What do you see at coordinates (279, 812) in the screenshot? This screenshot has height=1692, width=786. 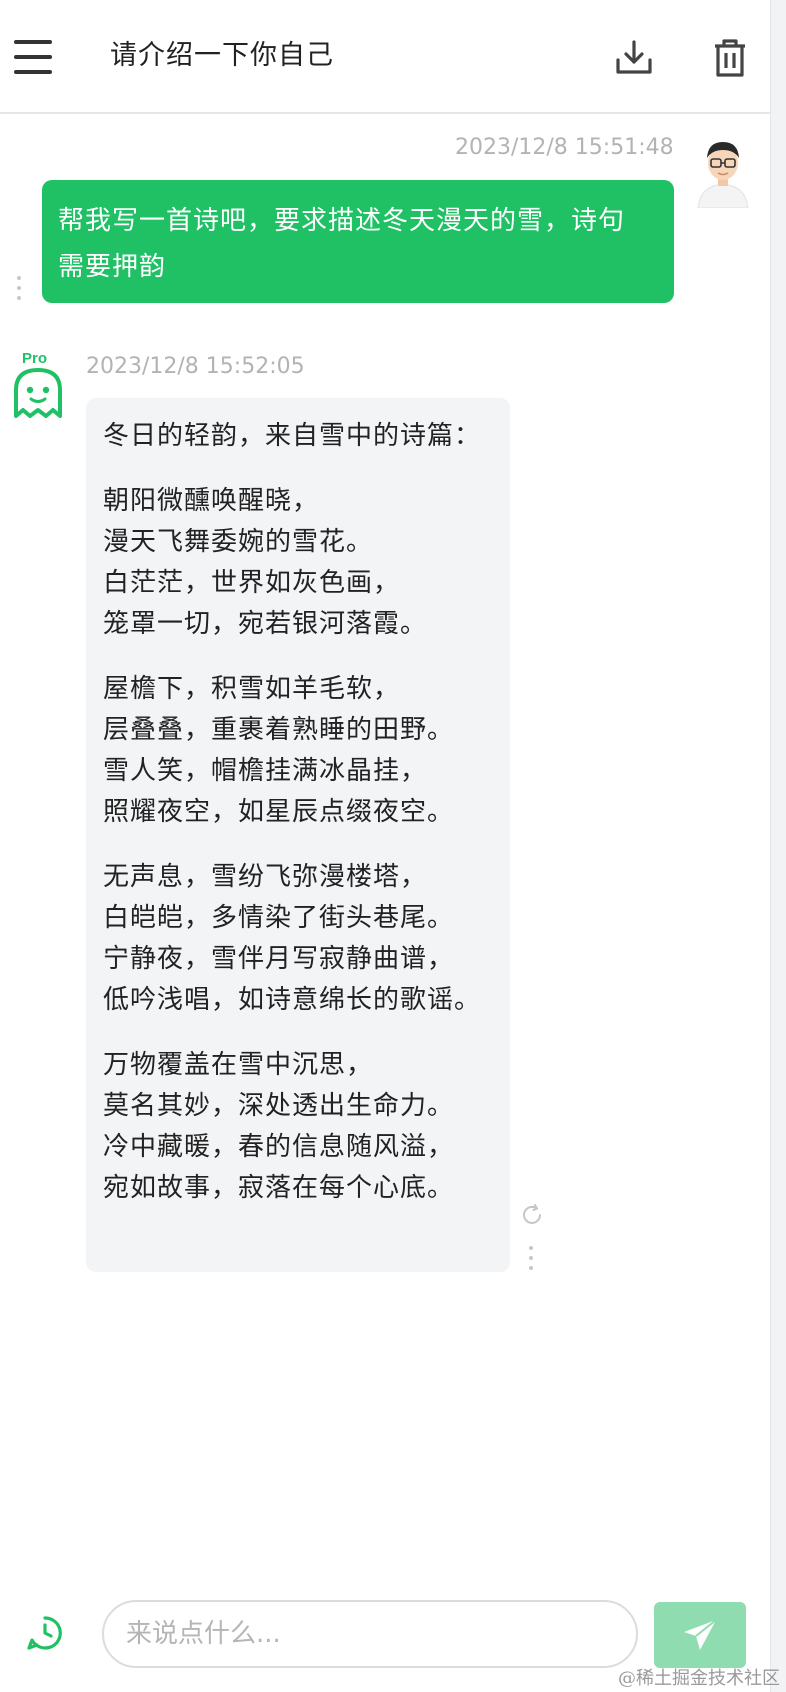 I see `poem-line: 照耀夜空，如星辰点缀夜空。` at bounding box center [279, 812].